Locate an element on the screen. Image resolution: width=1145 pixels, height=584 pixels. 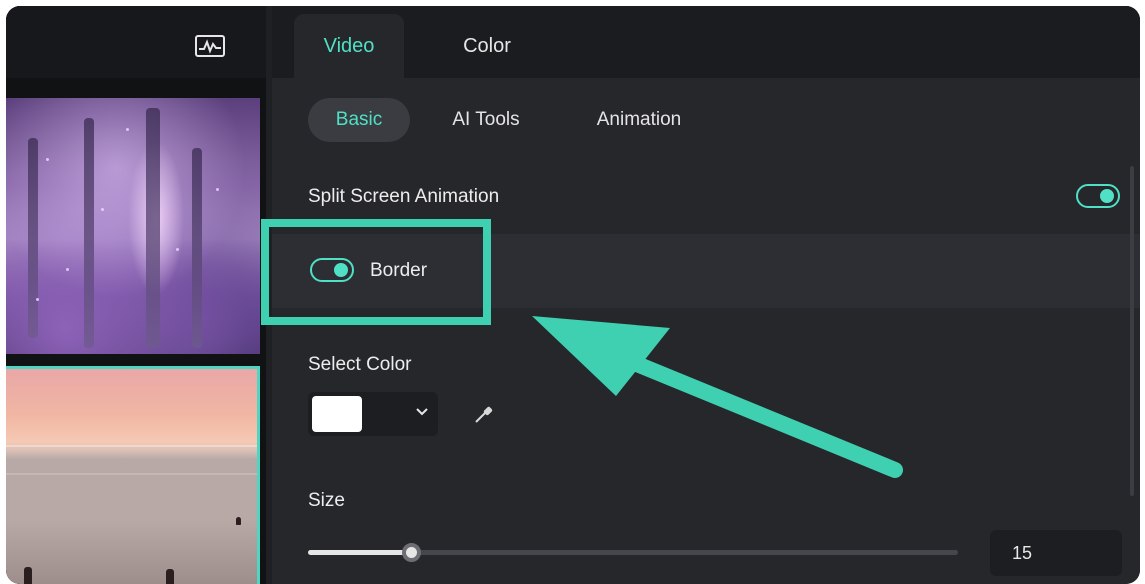
size-input: 15 is located at coordinates (1056, 553).